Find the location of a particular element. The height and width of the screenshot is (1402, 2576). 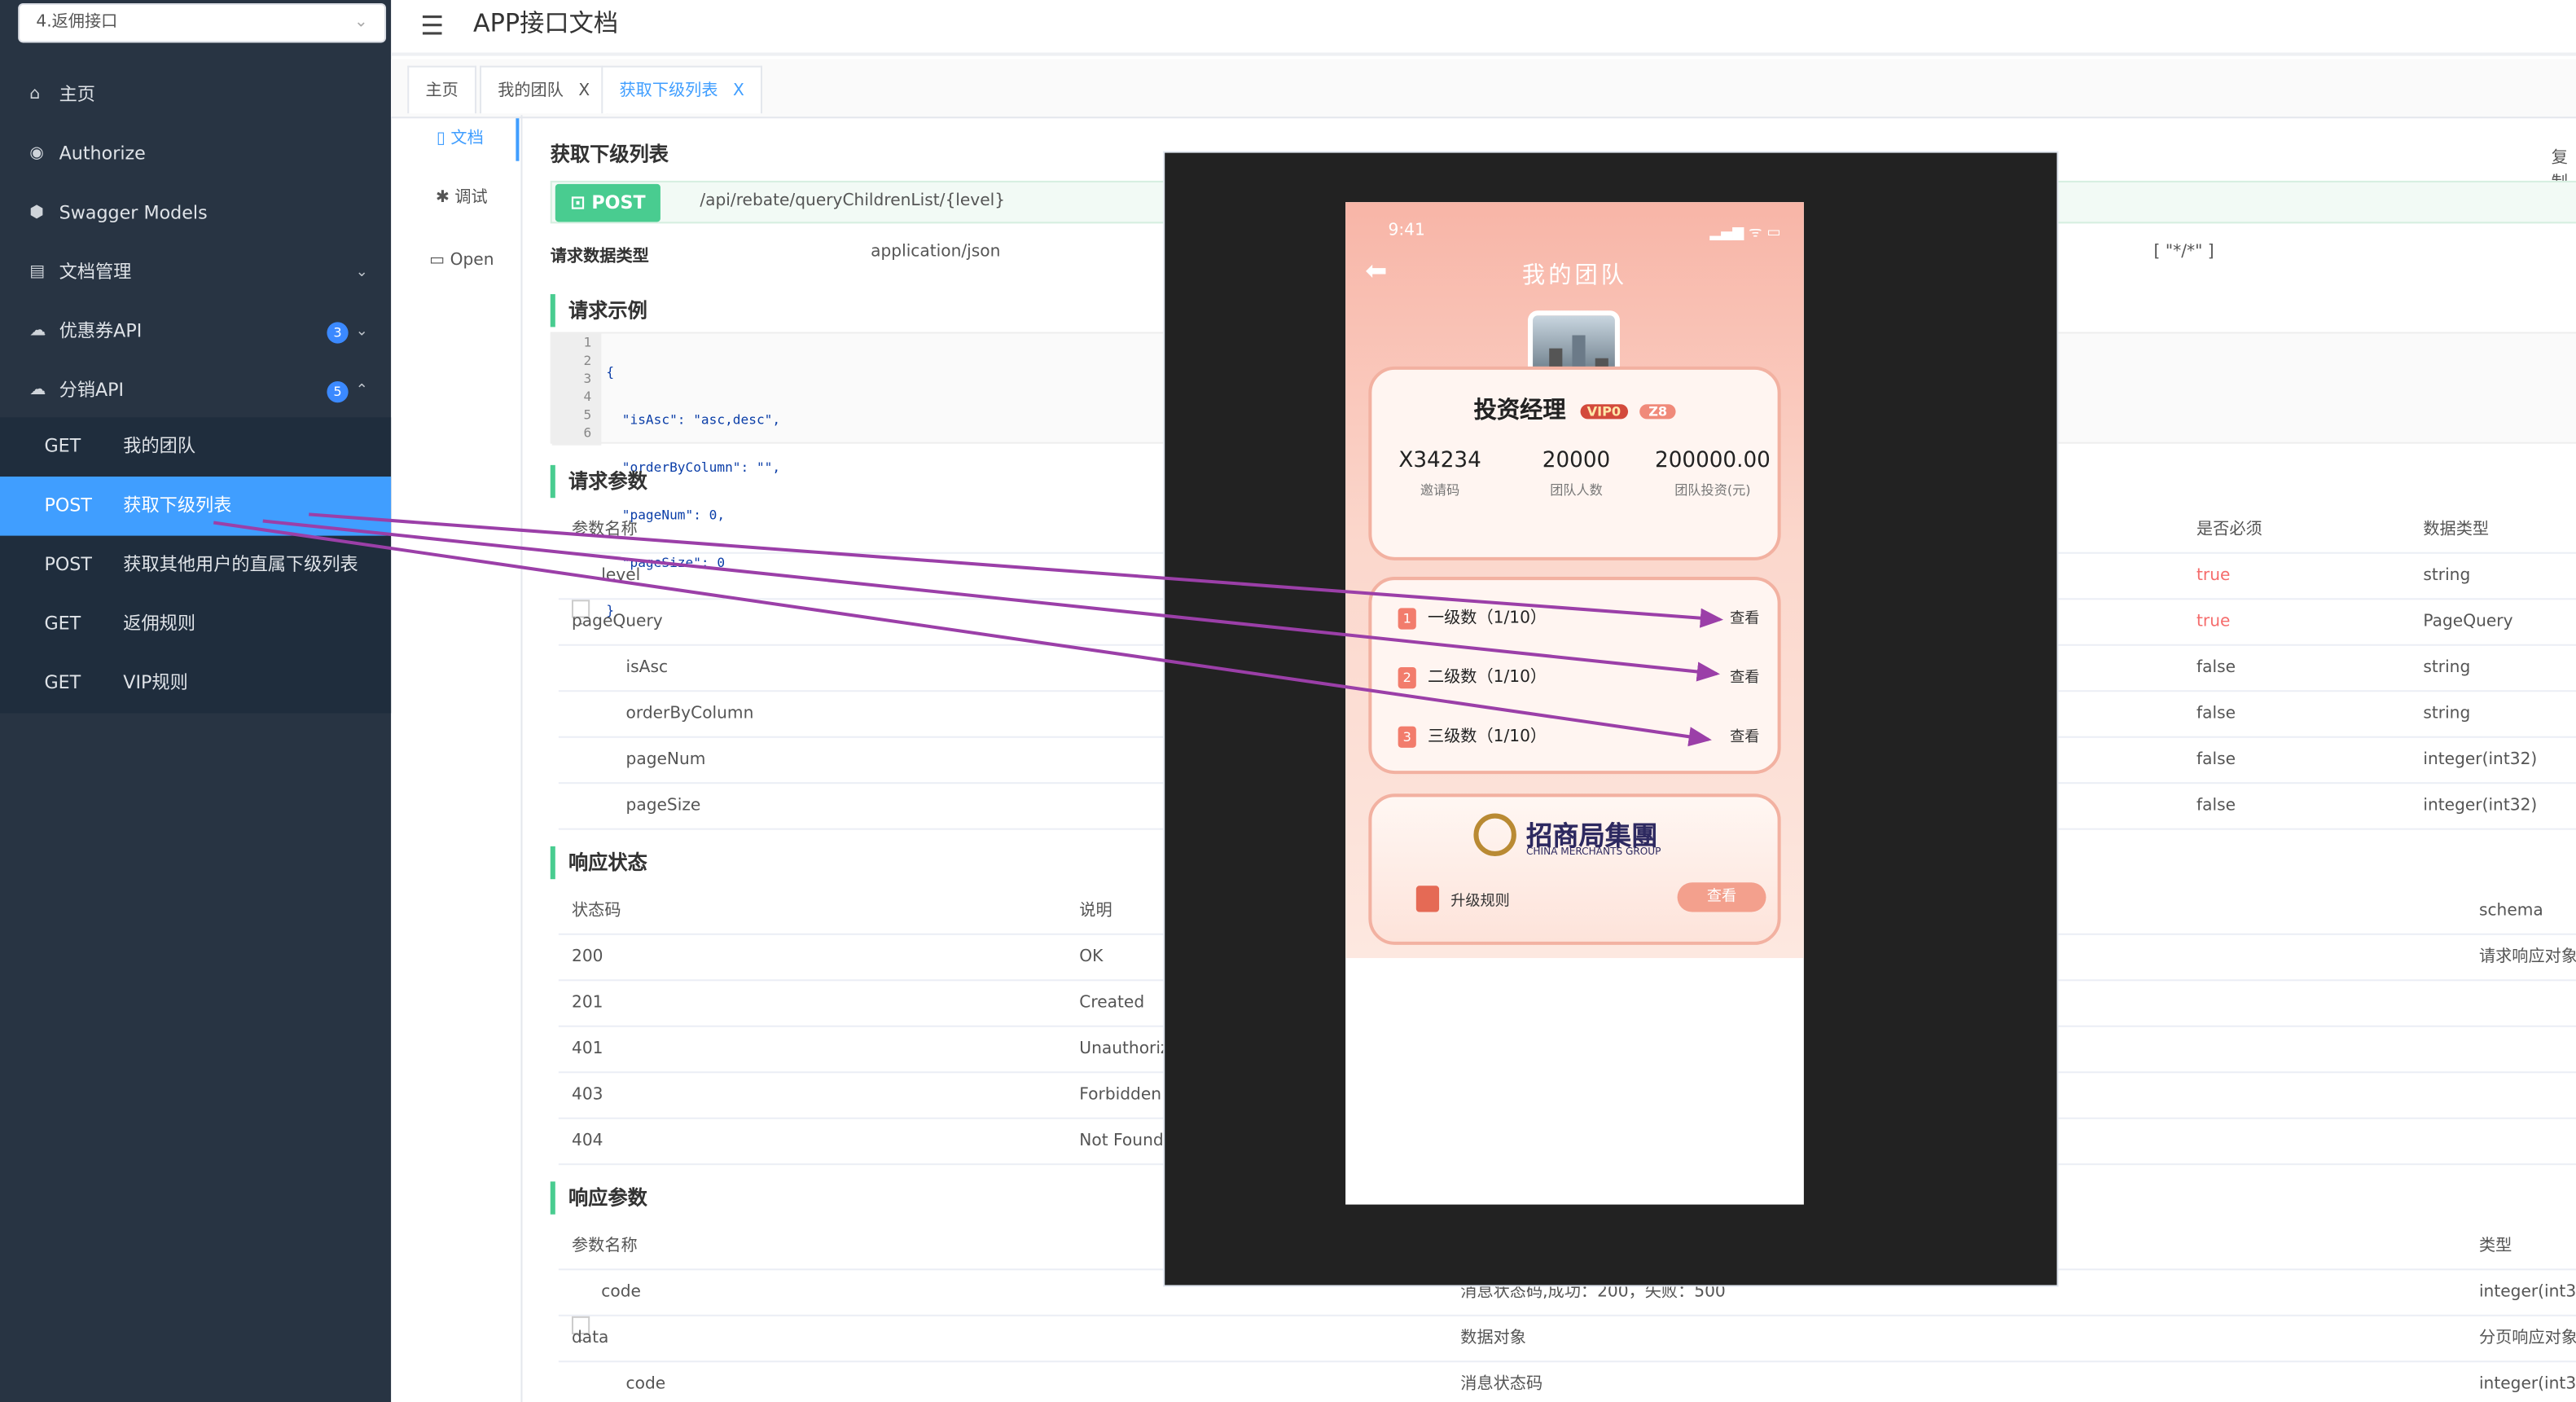

annotation-arrows is located at coordinates (969, 629).